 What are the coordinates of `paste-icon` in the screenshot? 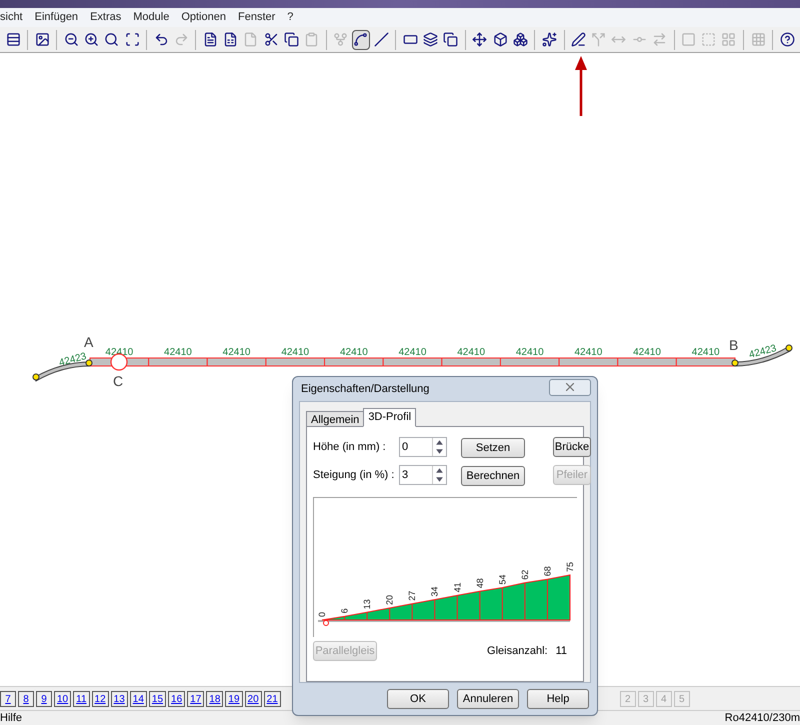 It's located at (312, 39).